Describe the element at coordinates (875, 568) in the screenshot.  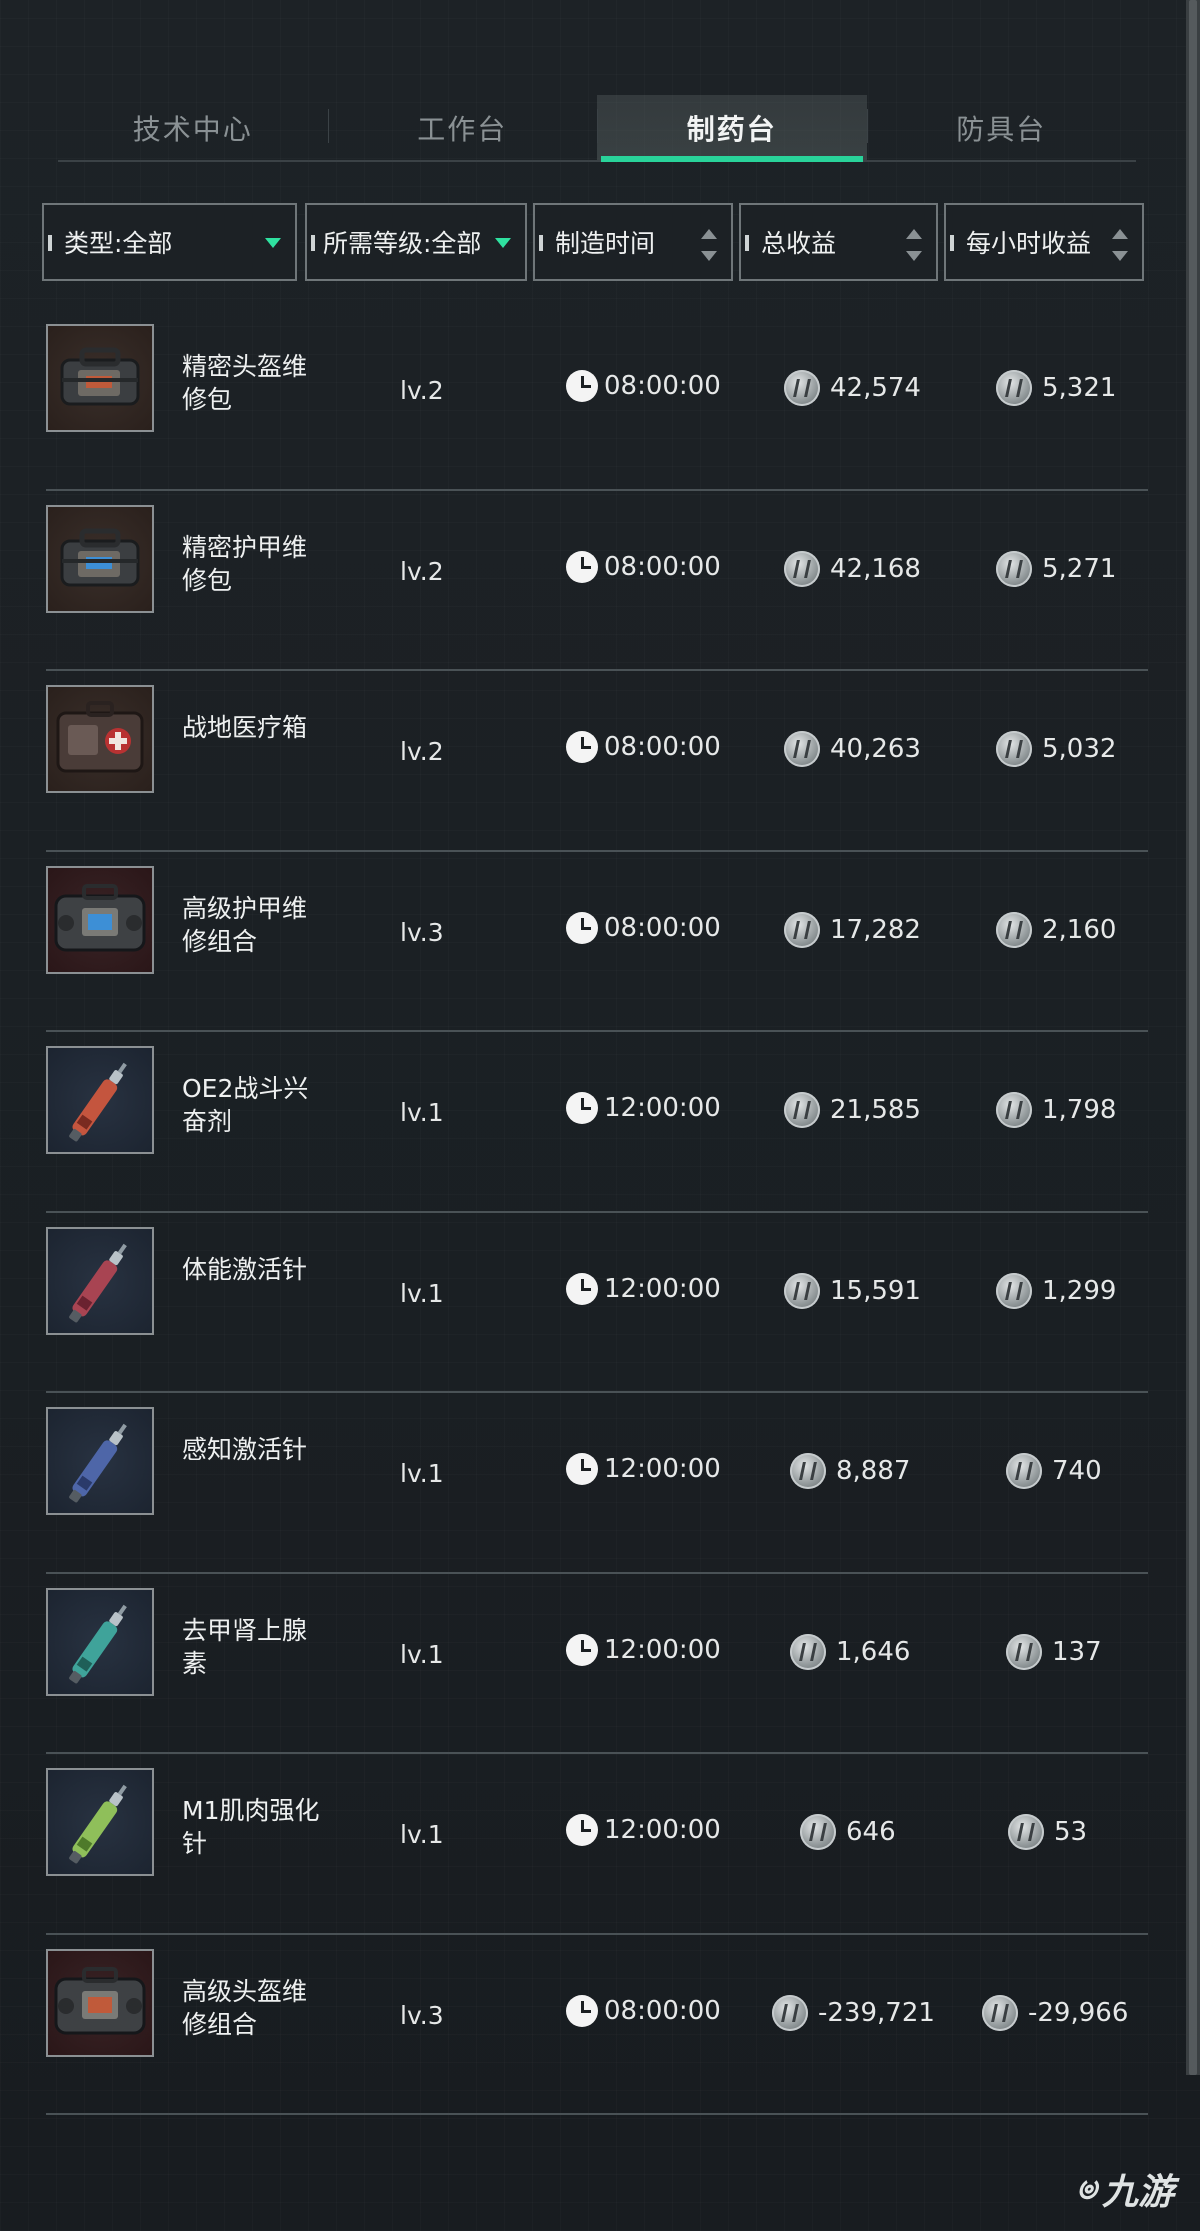
I see `total-profit-value: 42,168` at that location.